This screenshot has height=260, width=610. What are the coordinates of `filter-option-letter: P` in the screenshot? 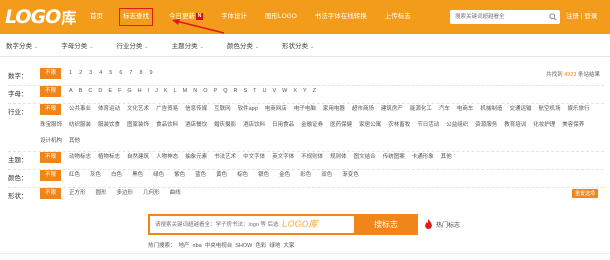 It's located at (216, 91).